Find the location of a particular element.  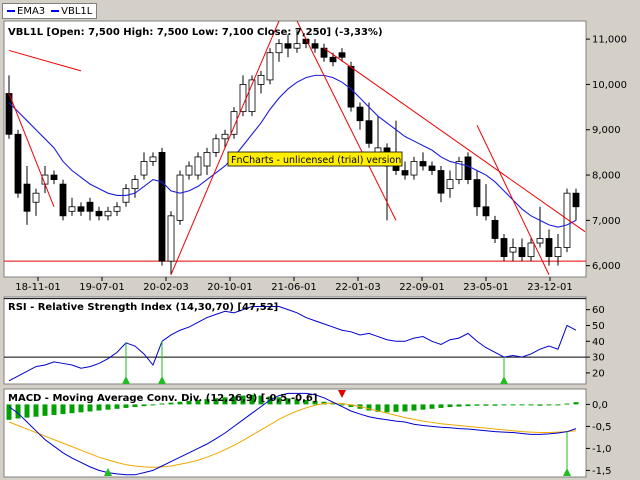

price-y-tick-label: 8,000 is located at coordinates (606, 176).